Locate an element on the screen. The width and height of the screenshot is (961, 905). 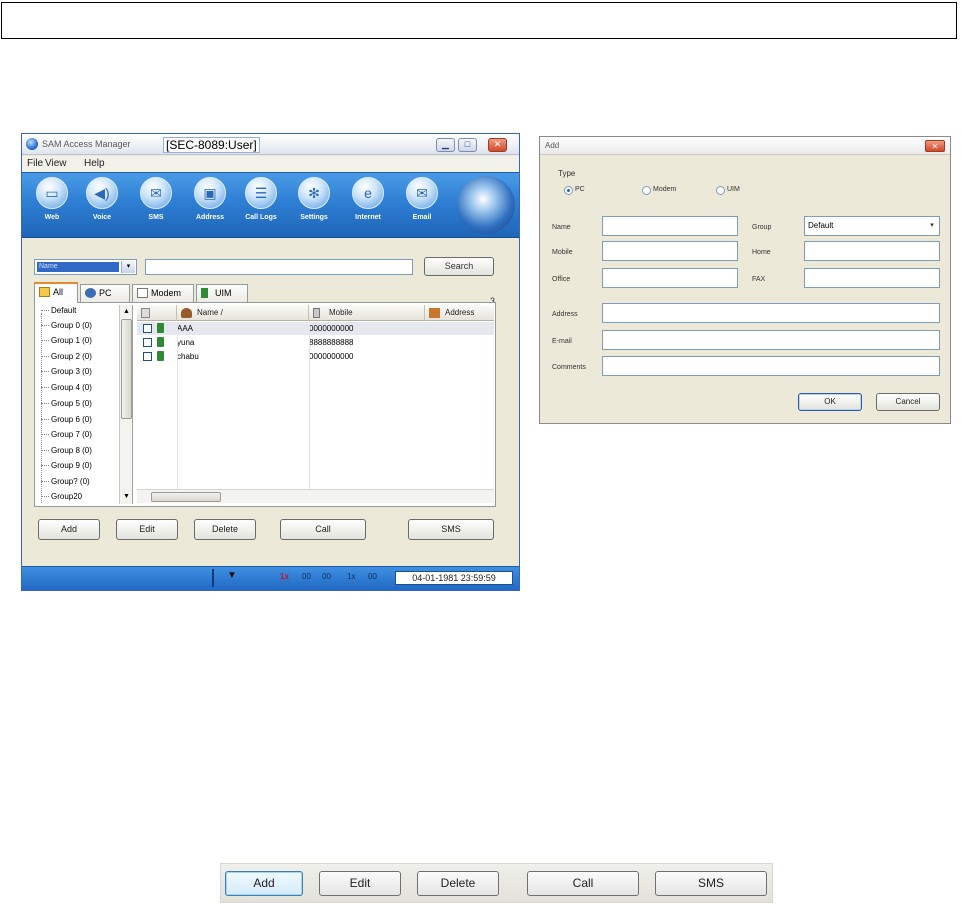
window-title: SAM Access Manager is located at coordinates (86, 144).